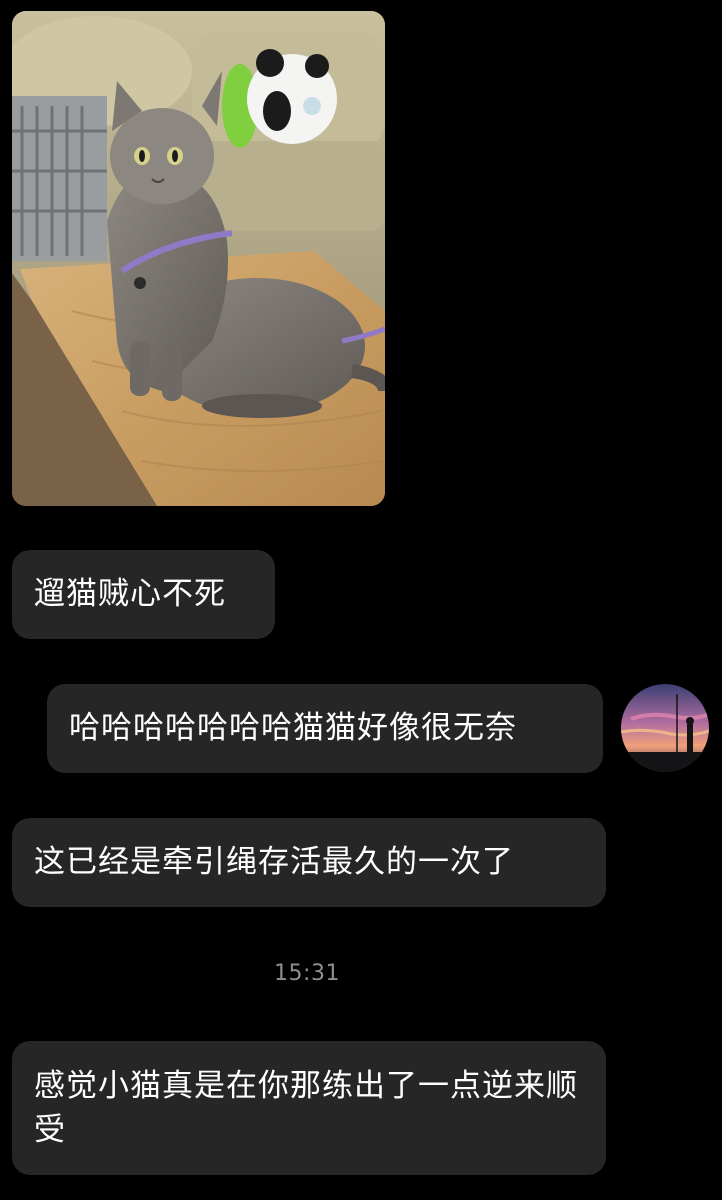  I want to click on sunset-avatar-icon, so click(665, 728).